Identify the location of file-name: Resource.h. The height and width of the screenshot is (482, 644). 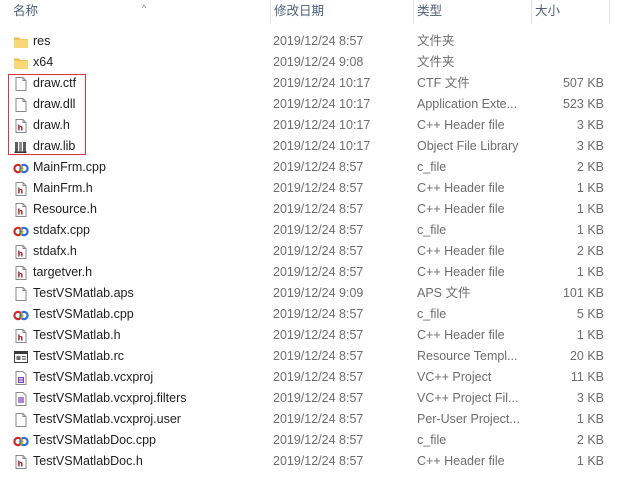
(65, 209).